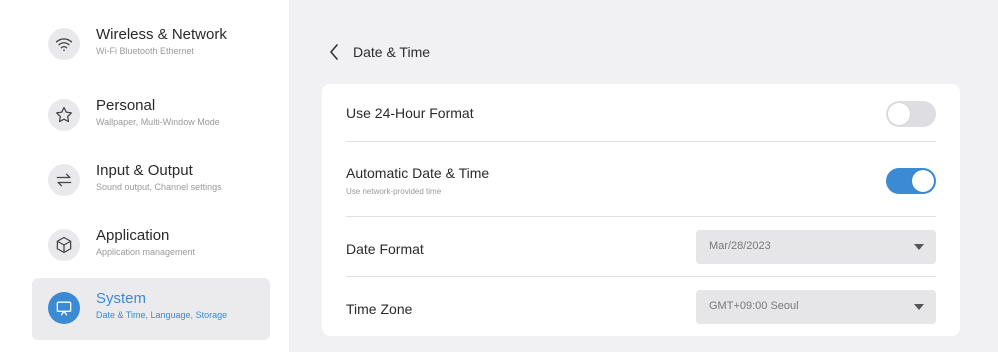 Image resolution: width=998 pixels, height=352 pixels. Describe the element at coordinates (418, 173) in the screenshot. I see `row-label: Automatic Date & Time` at that location.